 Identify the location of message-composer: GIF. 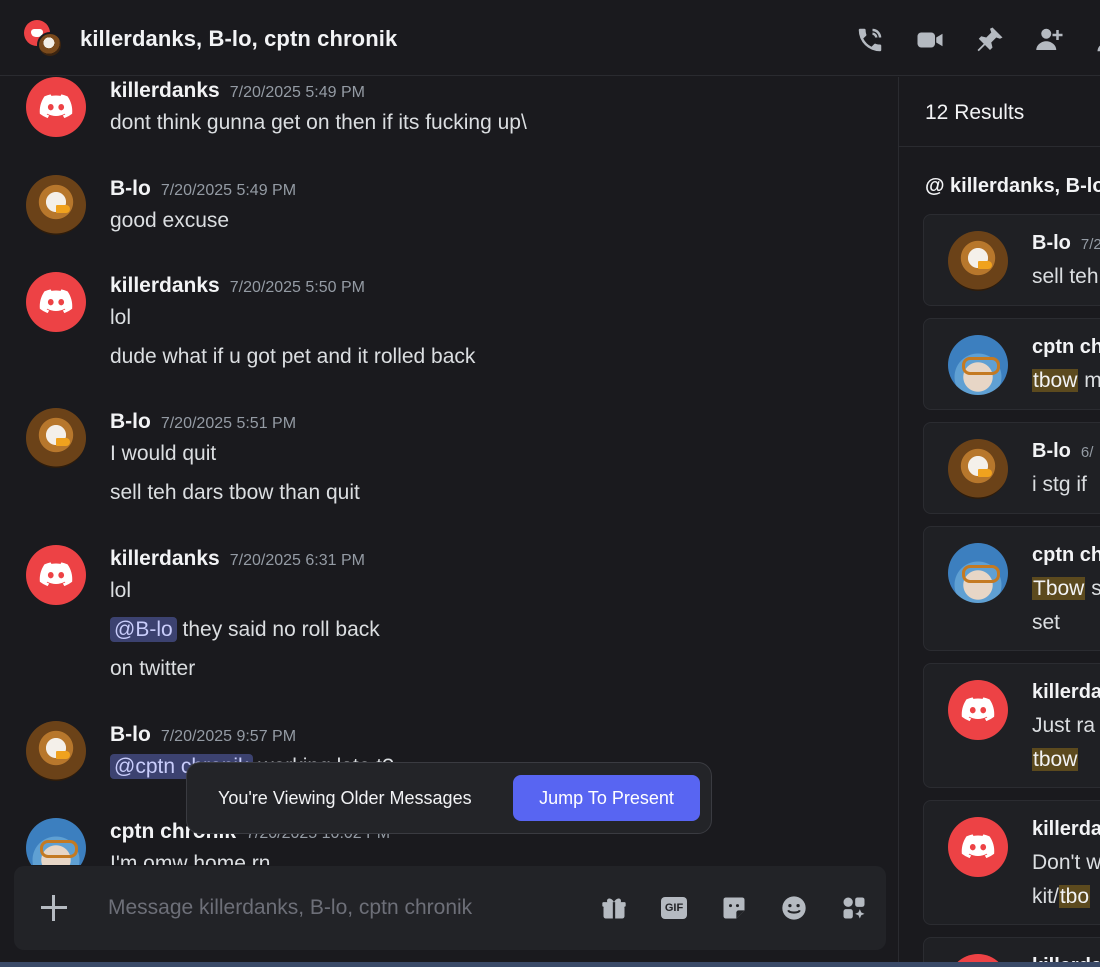
(450, 908).